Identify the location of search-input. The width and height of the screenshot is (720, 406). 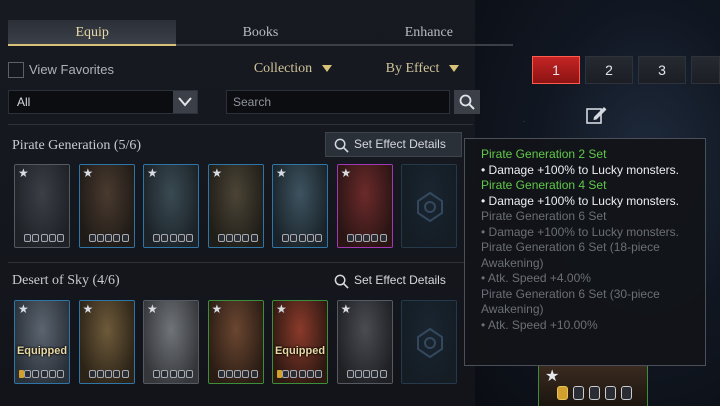
(338, 102).